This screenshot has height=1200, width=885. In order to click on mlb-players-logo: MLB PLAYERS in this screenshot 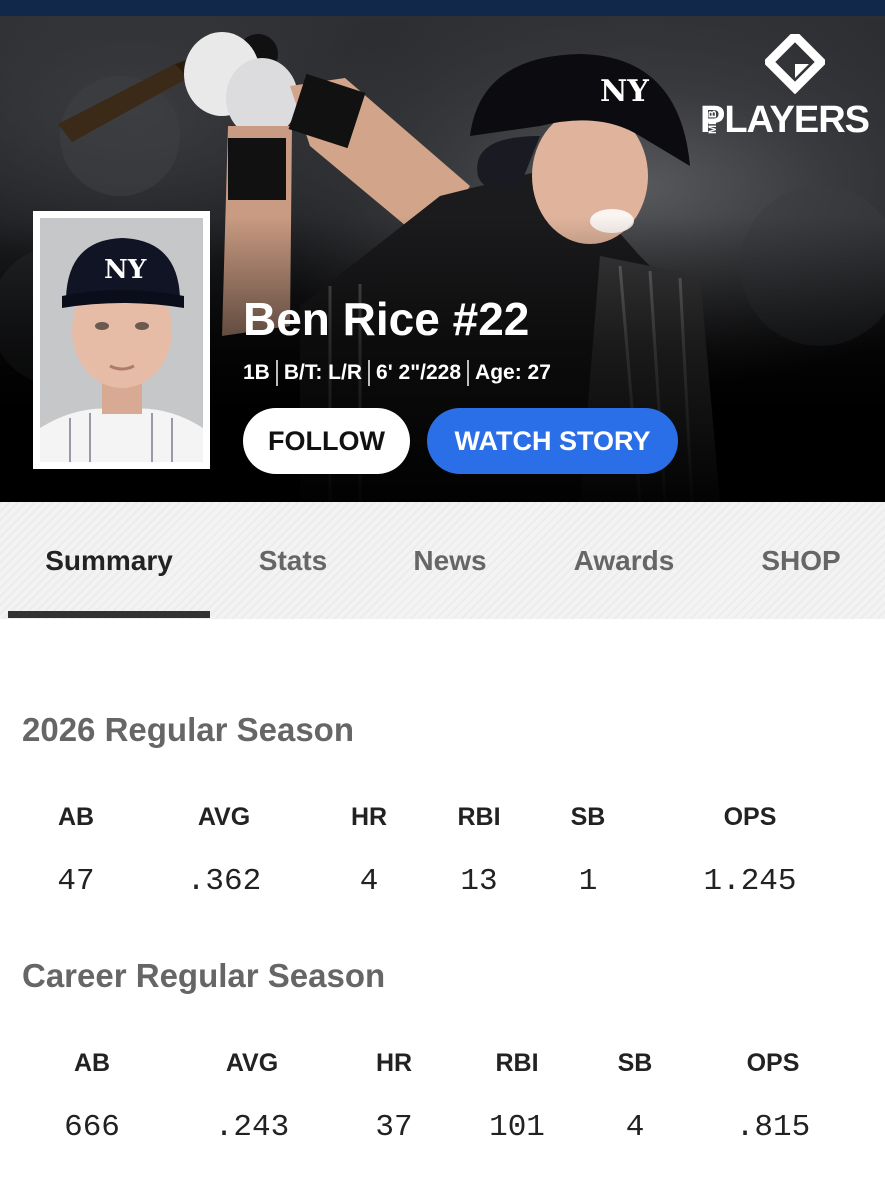, I will do `click(785, 88)`.